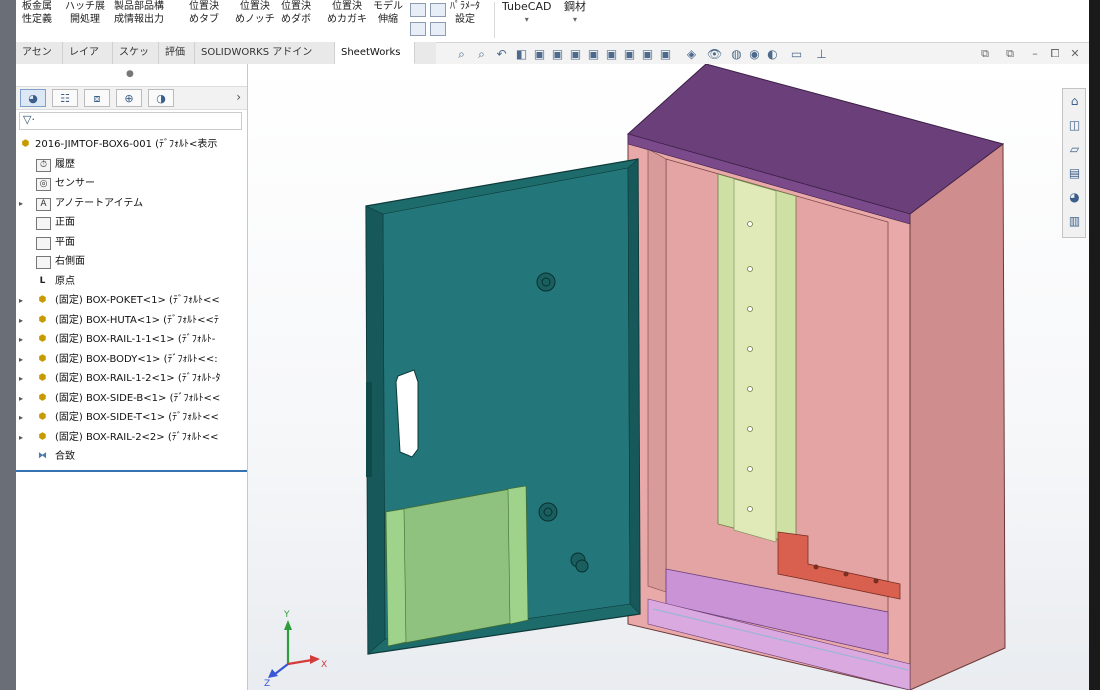 This screenshot has width=1100, height=690. Describe the element at coordinates (418, 29) in the screenshot. I see `copy-small-icon` at that location.